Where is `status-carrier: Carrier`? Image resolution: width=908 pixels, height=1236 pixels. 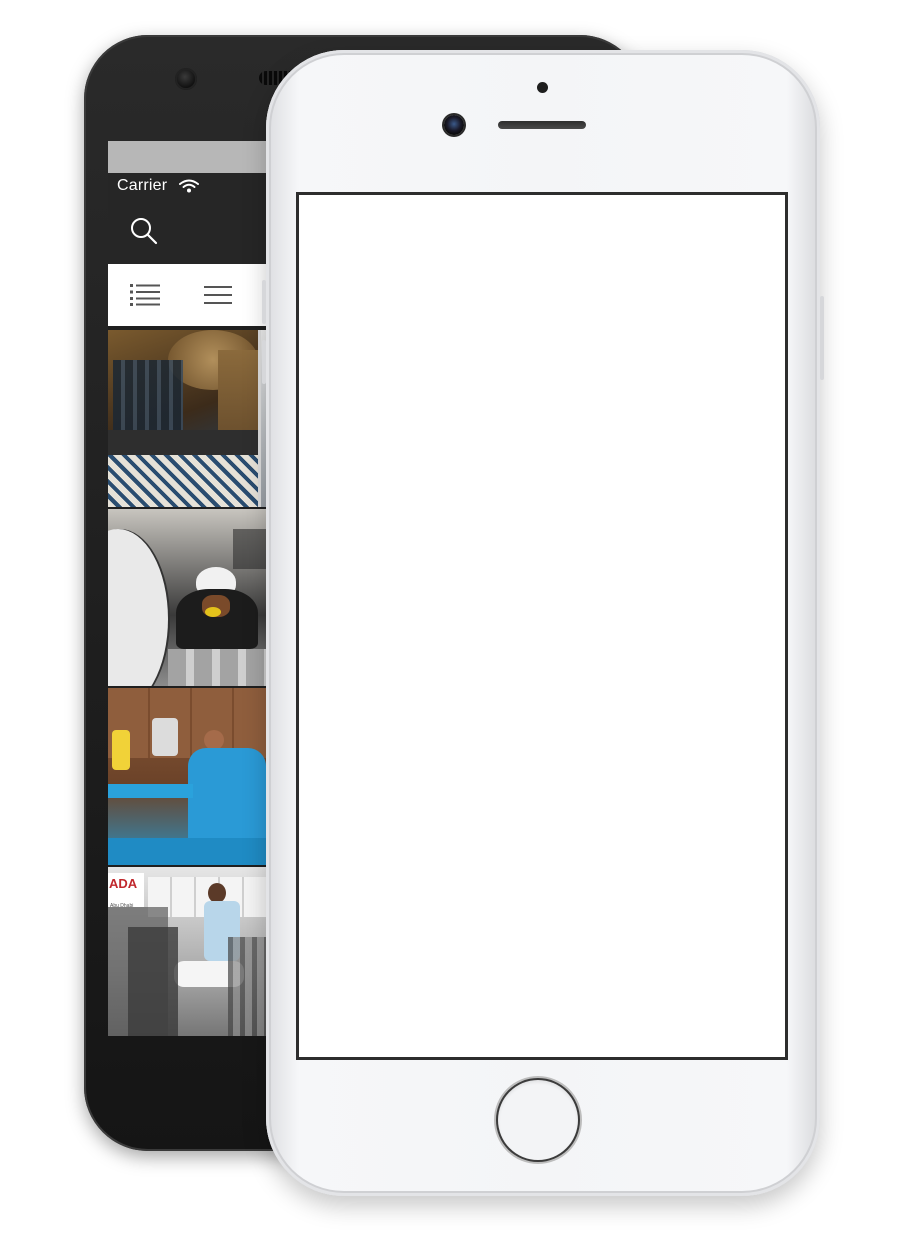
status-carrier: Carrier is located at coordinates (142, 185).